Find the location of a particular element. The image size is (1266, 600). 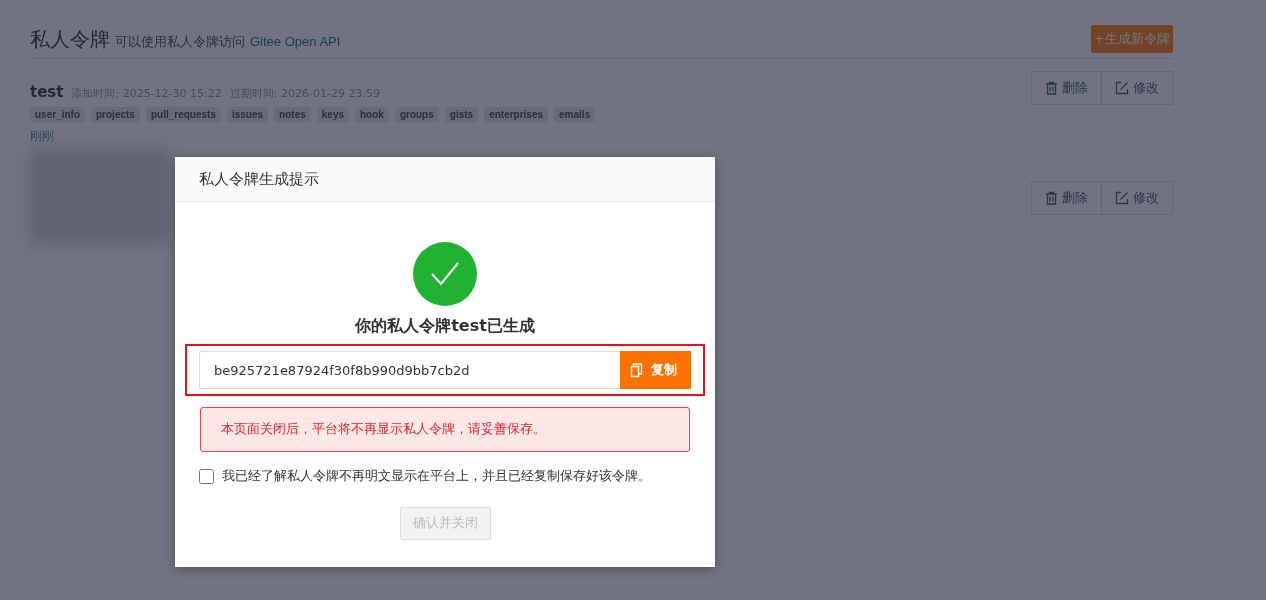

scope-tag: user_info is located at coordinates (57, 114).